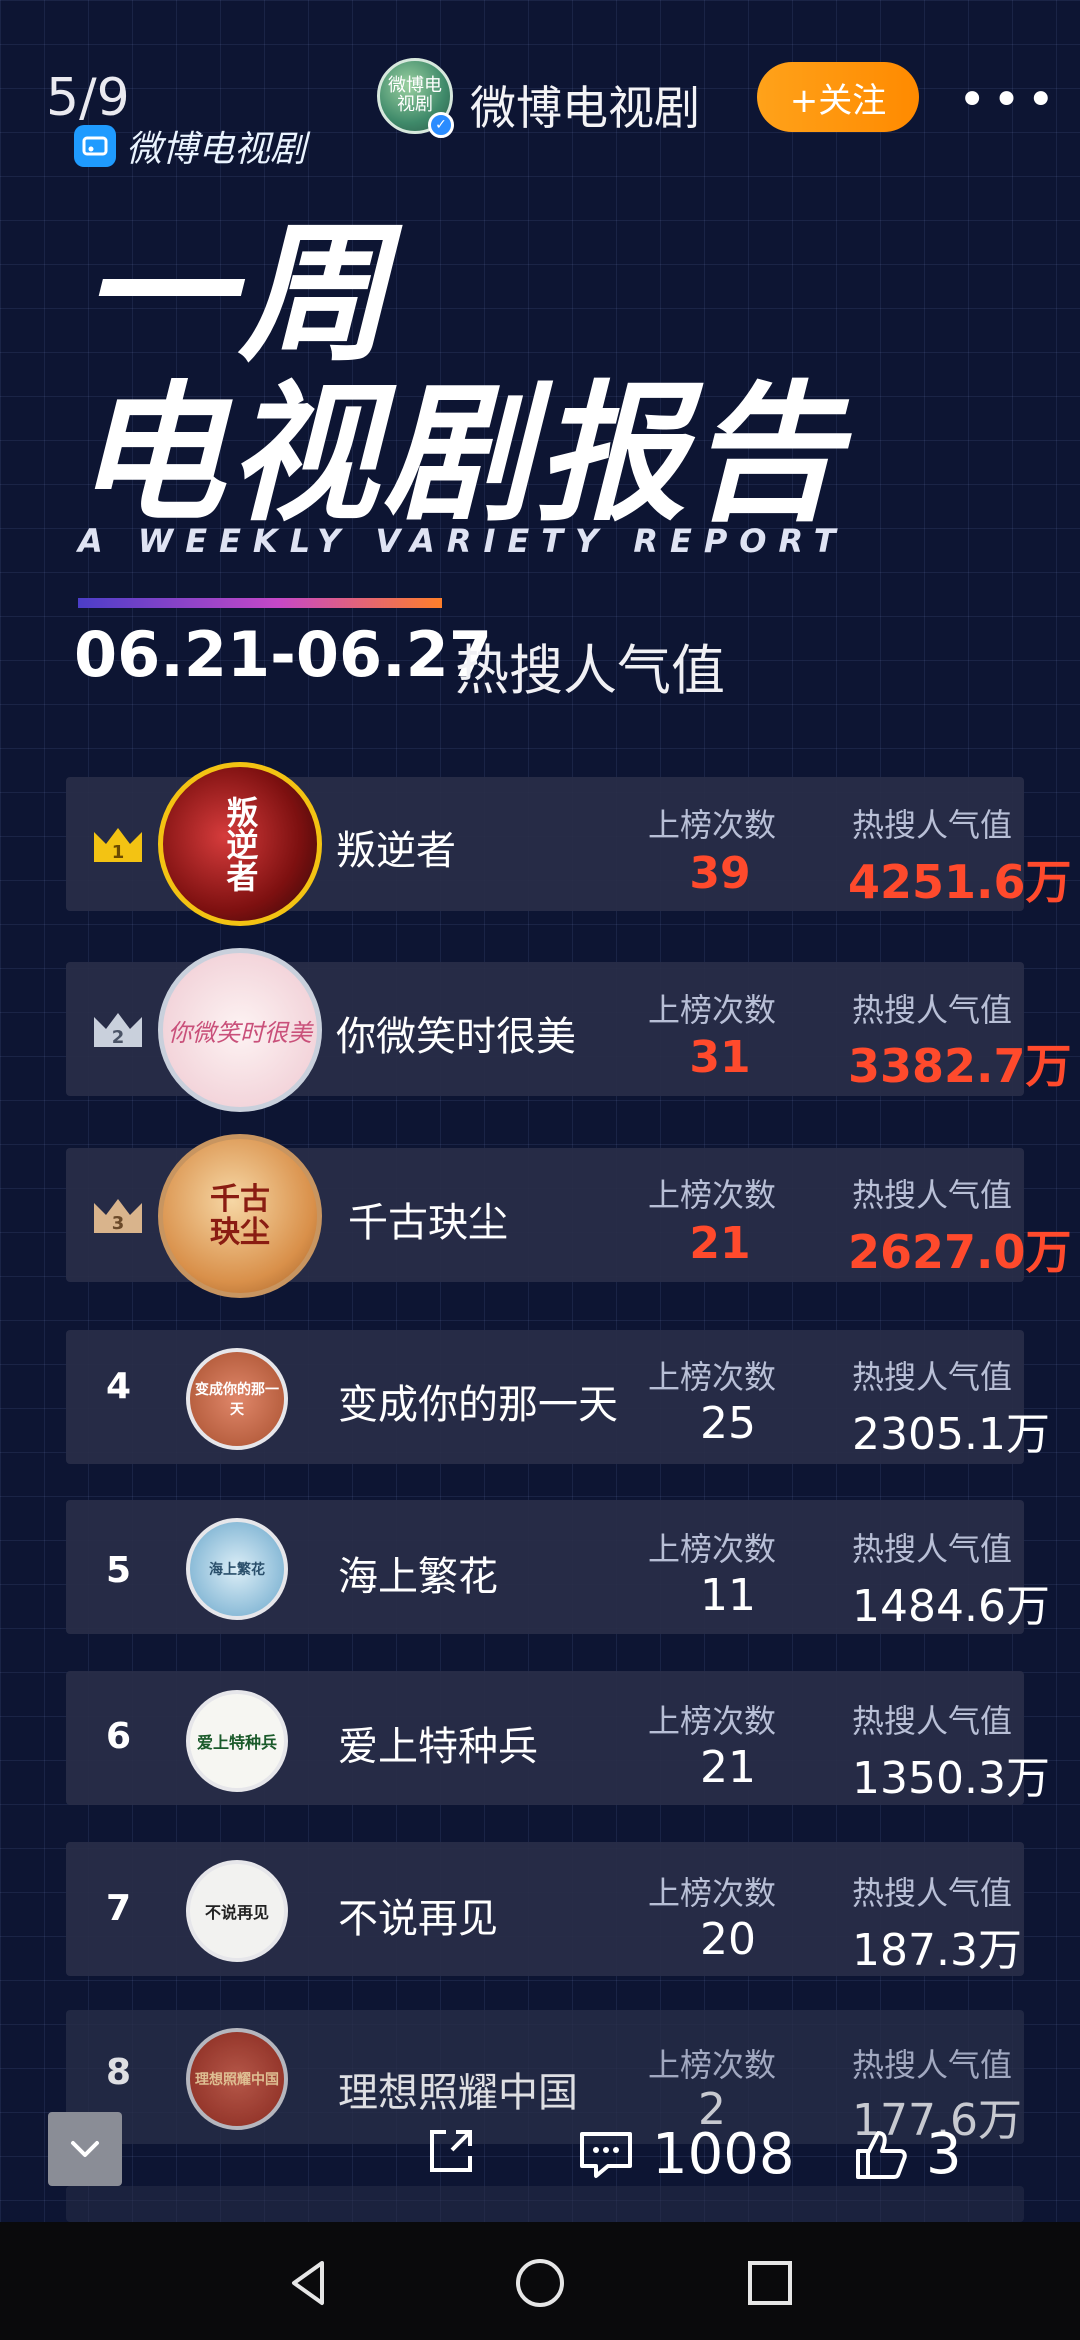 Image resolution: width=1080 pixels, height=2340 pixels. Describe the element at coordinates (119, 1908) in the screenshot. I see `rank-number: 7` at that location.